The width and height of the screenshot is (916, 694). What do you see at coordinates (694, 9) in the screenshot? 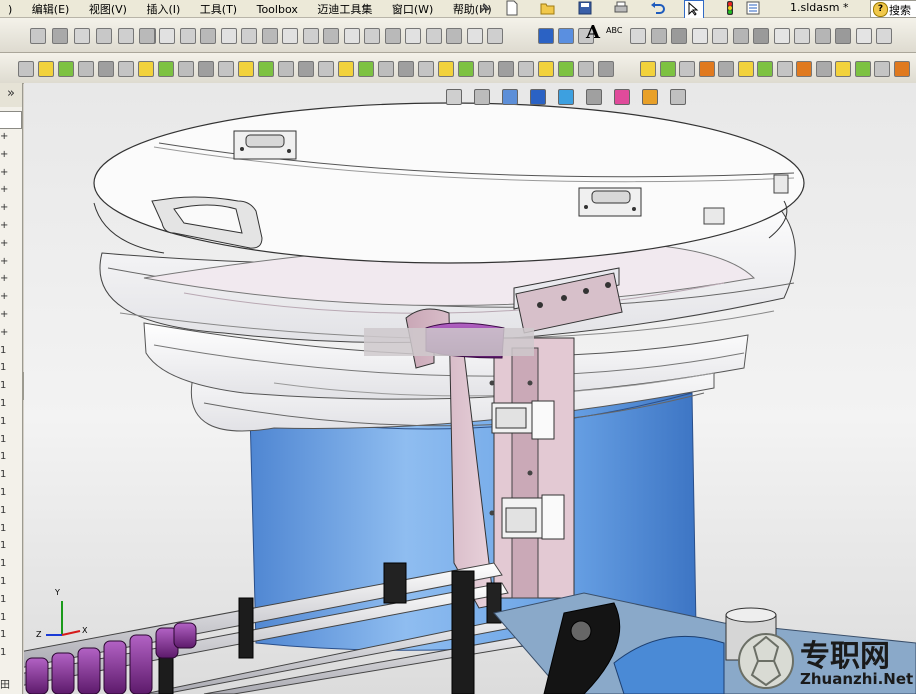
I see `select-icon` at bounding box center [694, 9].